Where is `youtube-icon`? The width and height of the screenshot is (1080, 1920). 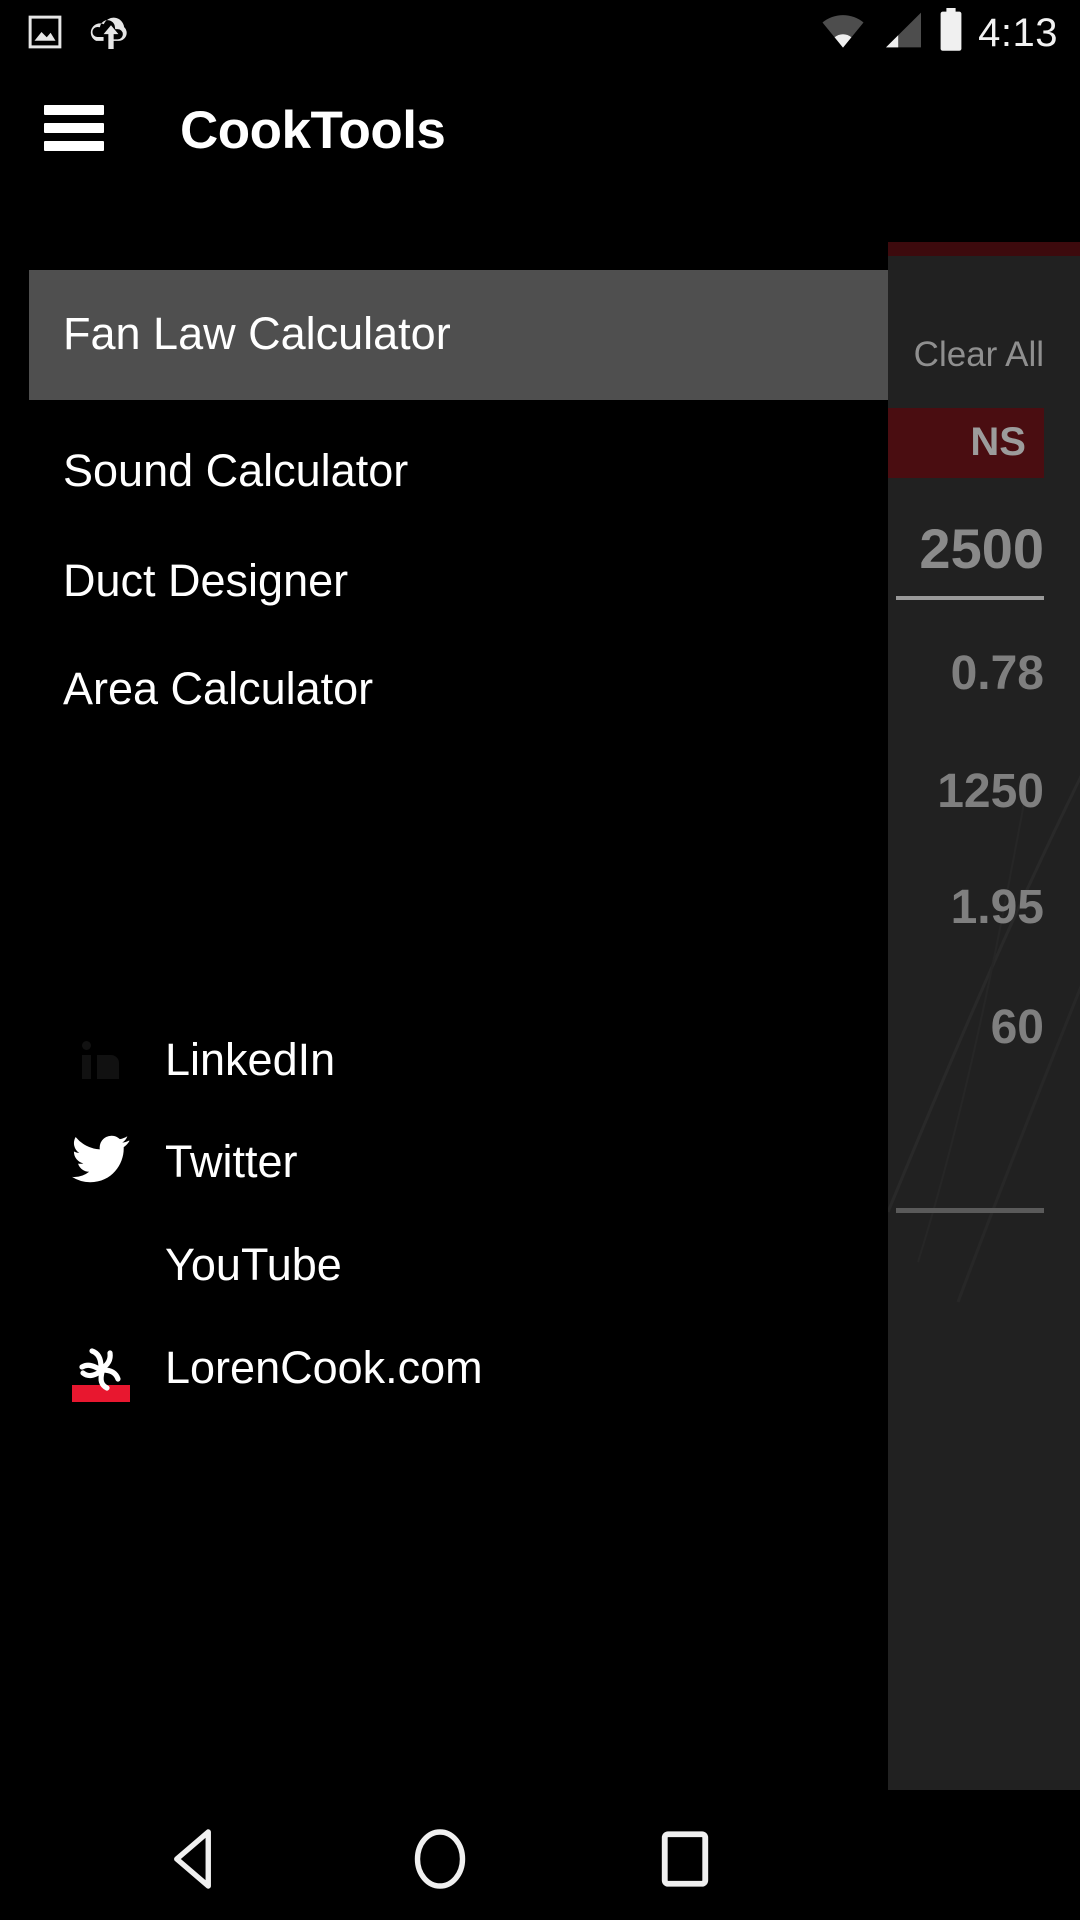
youtube-icon is located at coordinates (100, 1265).